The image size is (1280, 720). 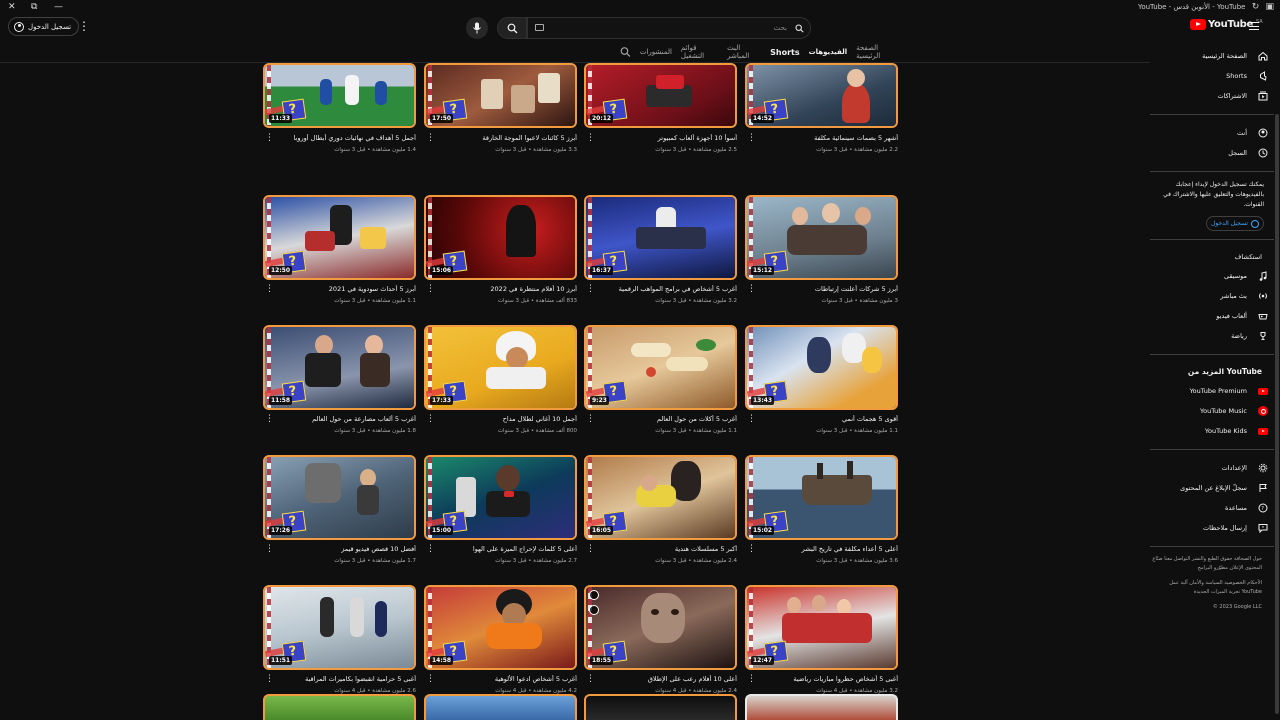 I want to click on page-scrollbar, so click(x=1277, y=382).